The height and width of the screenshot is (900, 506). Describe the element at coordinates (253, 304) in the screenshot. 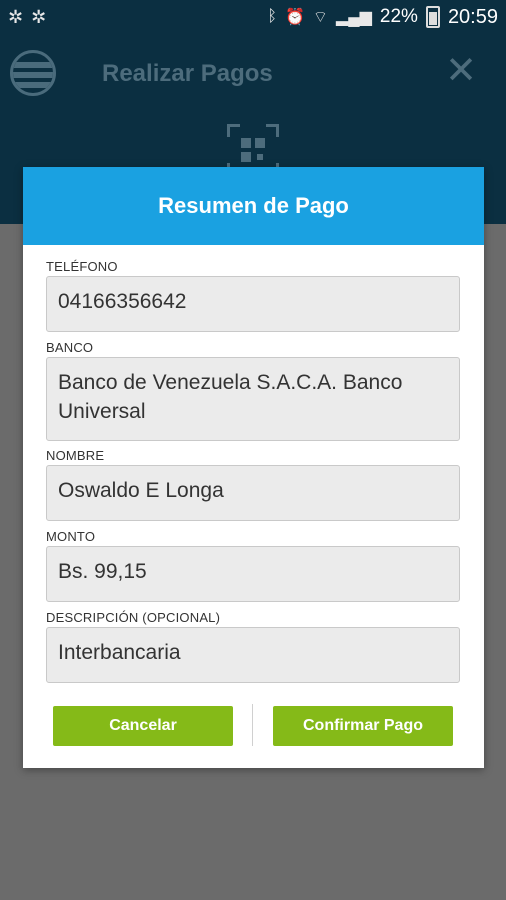

I see `phone-field: 04166356642` at that location.